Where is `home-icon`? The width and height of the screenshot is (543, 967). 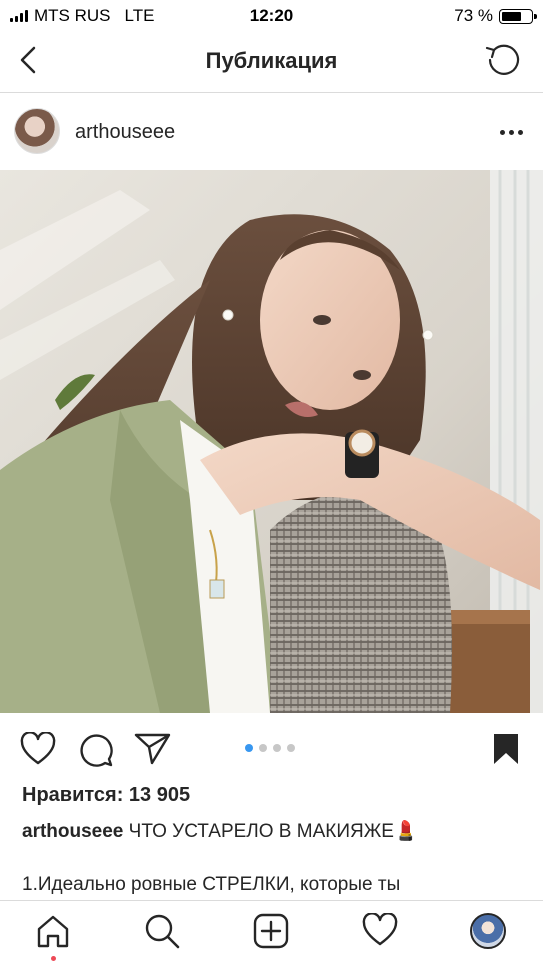 home-icon is located at coordinates (53, 931).